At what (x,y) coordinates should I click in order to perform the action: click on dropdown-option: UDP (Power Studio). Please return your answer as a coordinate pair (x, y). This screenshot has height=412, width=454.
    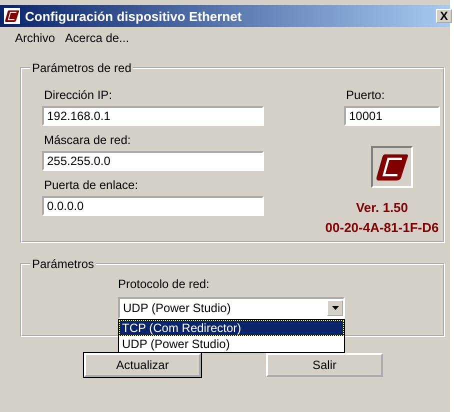
    Looking at the image, I should click on (231, 344).